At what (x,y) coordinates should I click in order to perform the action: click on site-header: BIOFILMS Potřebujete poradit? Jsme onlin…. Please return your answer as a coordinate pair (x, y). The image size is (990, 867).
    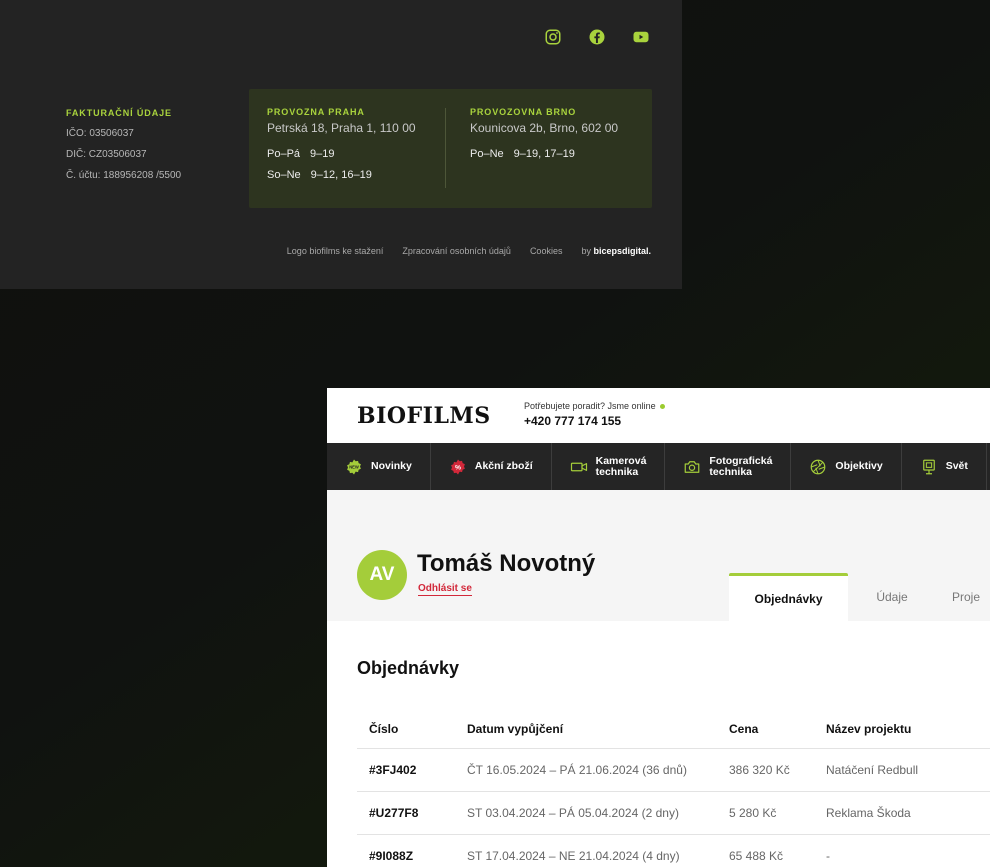
    Looking at the image, I should click on (658, 415).